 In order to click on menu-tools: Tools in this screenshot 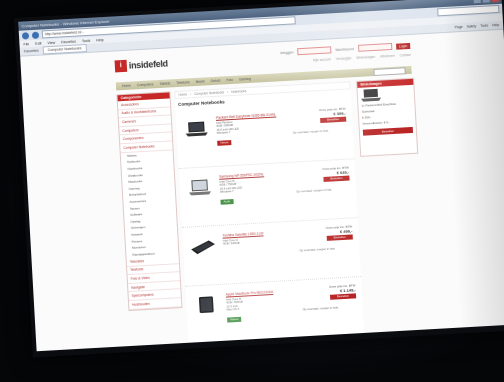, I will do `click(86, 40)`.